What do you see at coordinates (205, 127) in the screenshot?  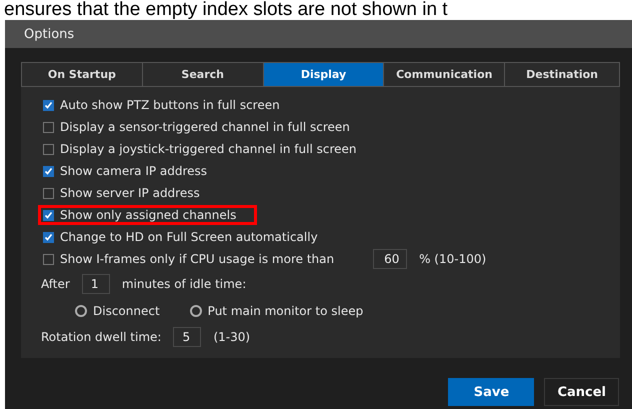 I see `option-label: Display a sensor-triggered channel in full screen` at bounding box center [205, 127].